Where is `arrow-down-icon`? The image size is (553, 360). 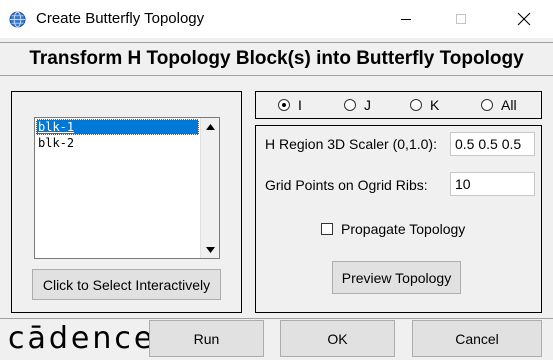
arrow-down-icon is located at coordinates (210, 249).